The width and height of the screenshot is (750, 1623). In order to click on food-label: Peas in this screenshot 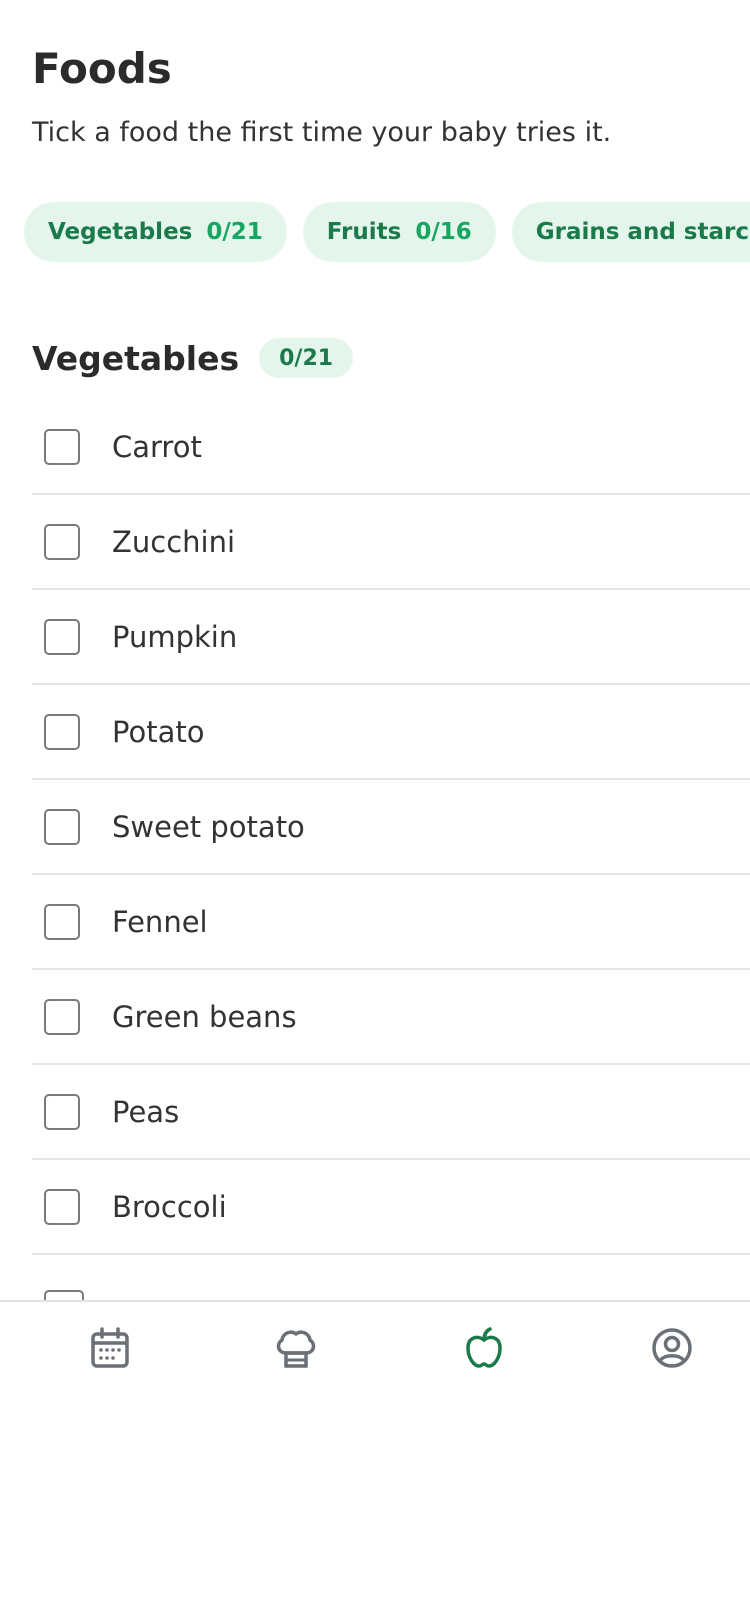, I will do `click(146, 1111)`.